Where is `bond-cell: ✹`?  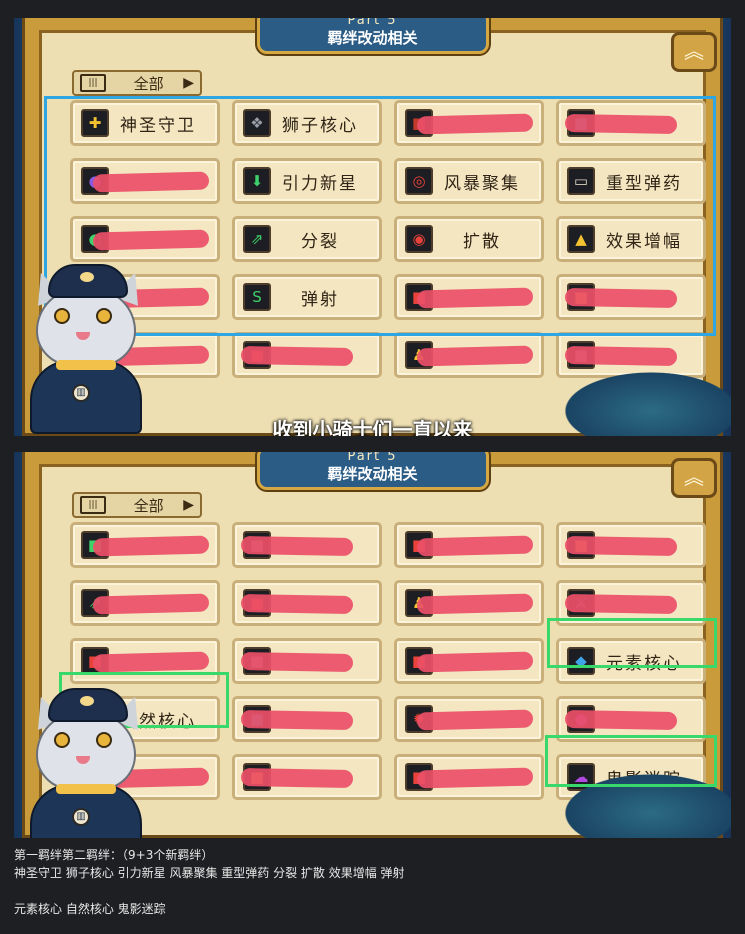
bond-cell: ✹ is located at coordinates (469, 719).